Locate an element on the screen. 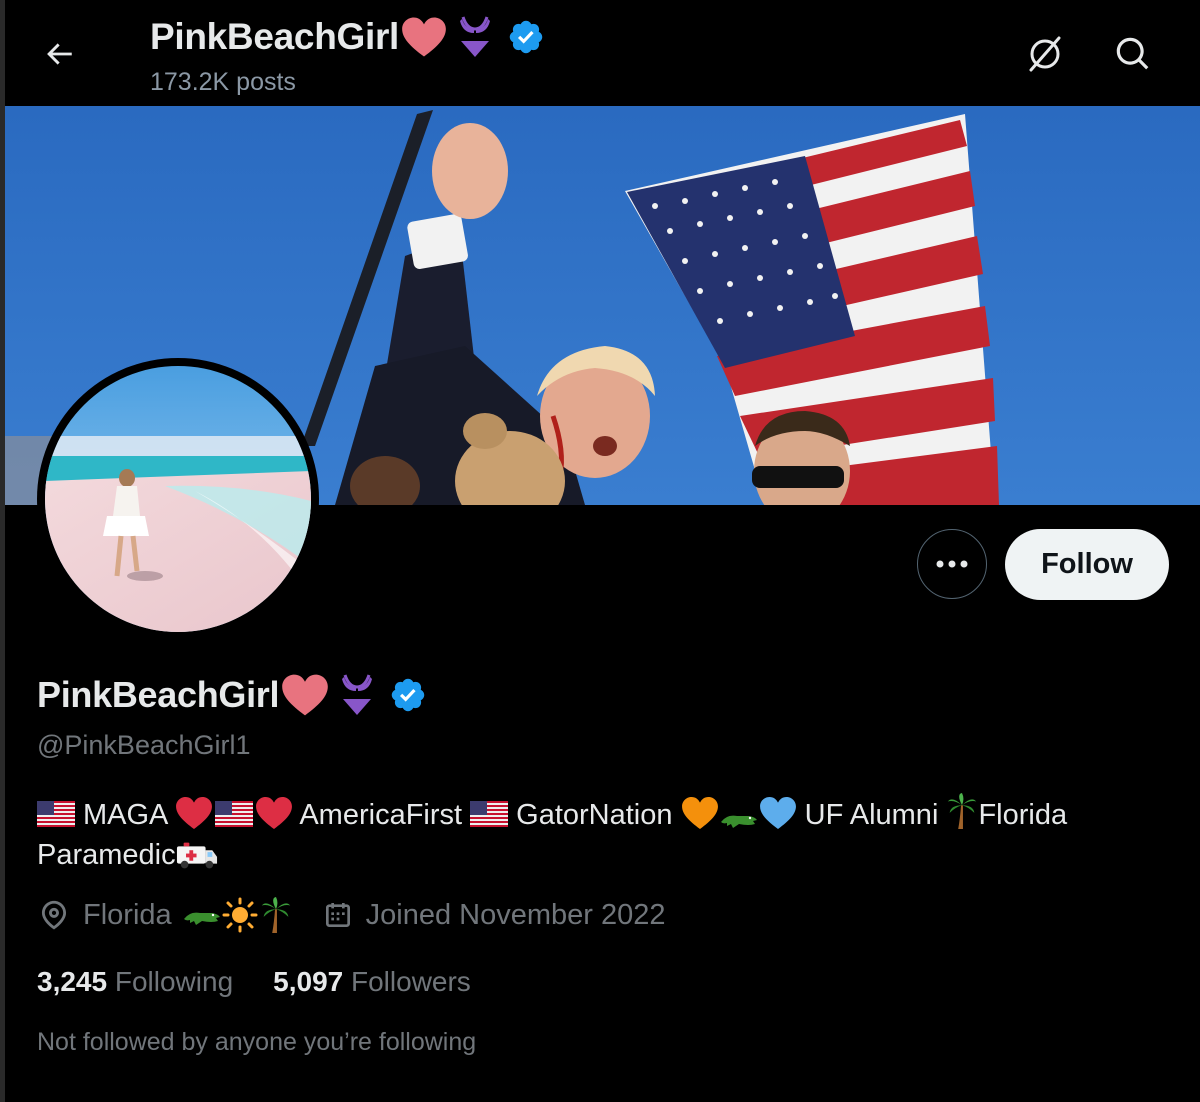 The width and height of the screenshot is (1200, 1102). avatar-border is located at coordinates (178, 499).